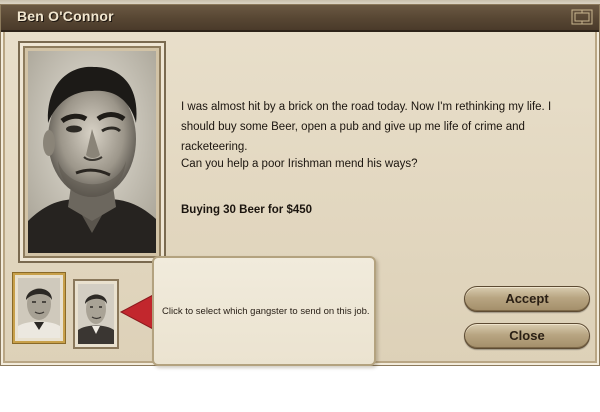  I want to click on tooltip-pointer-icon, so click(137, 312).